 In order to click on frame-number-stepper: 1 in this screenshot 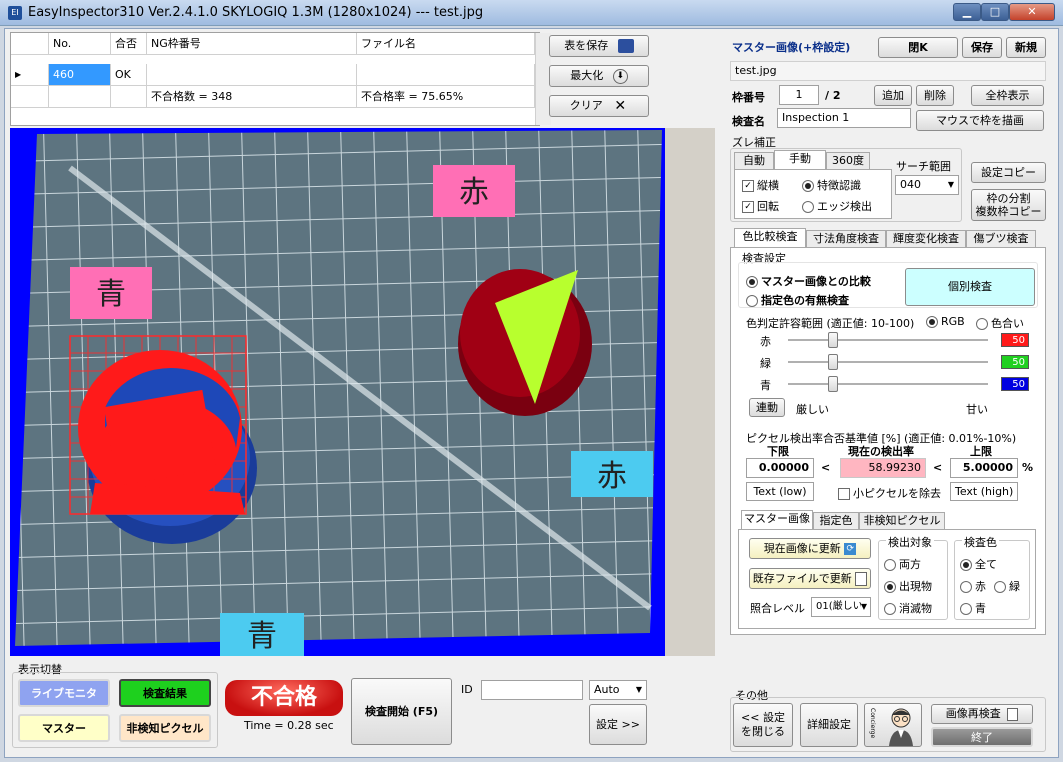, I will do `click(799, 95)`.